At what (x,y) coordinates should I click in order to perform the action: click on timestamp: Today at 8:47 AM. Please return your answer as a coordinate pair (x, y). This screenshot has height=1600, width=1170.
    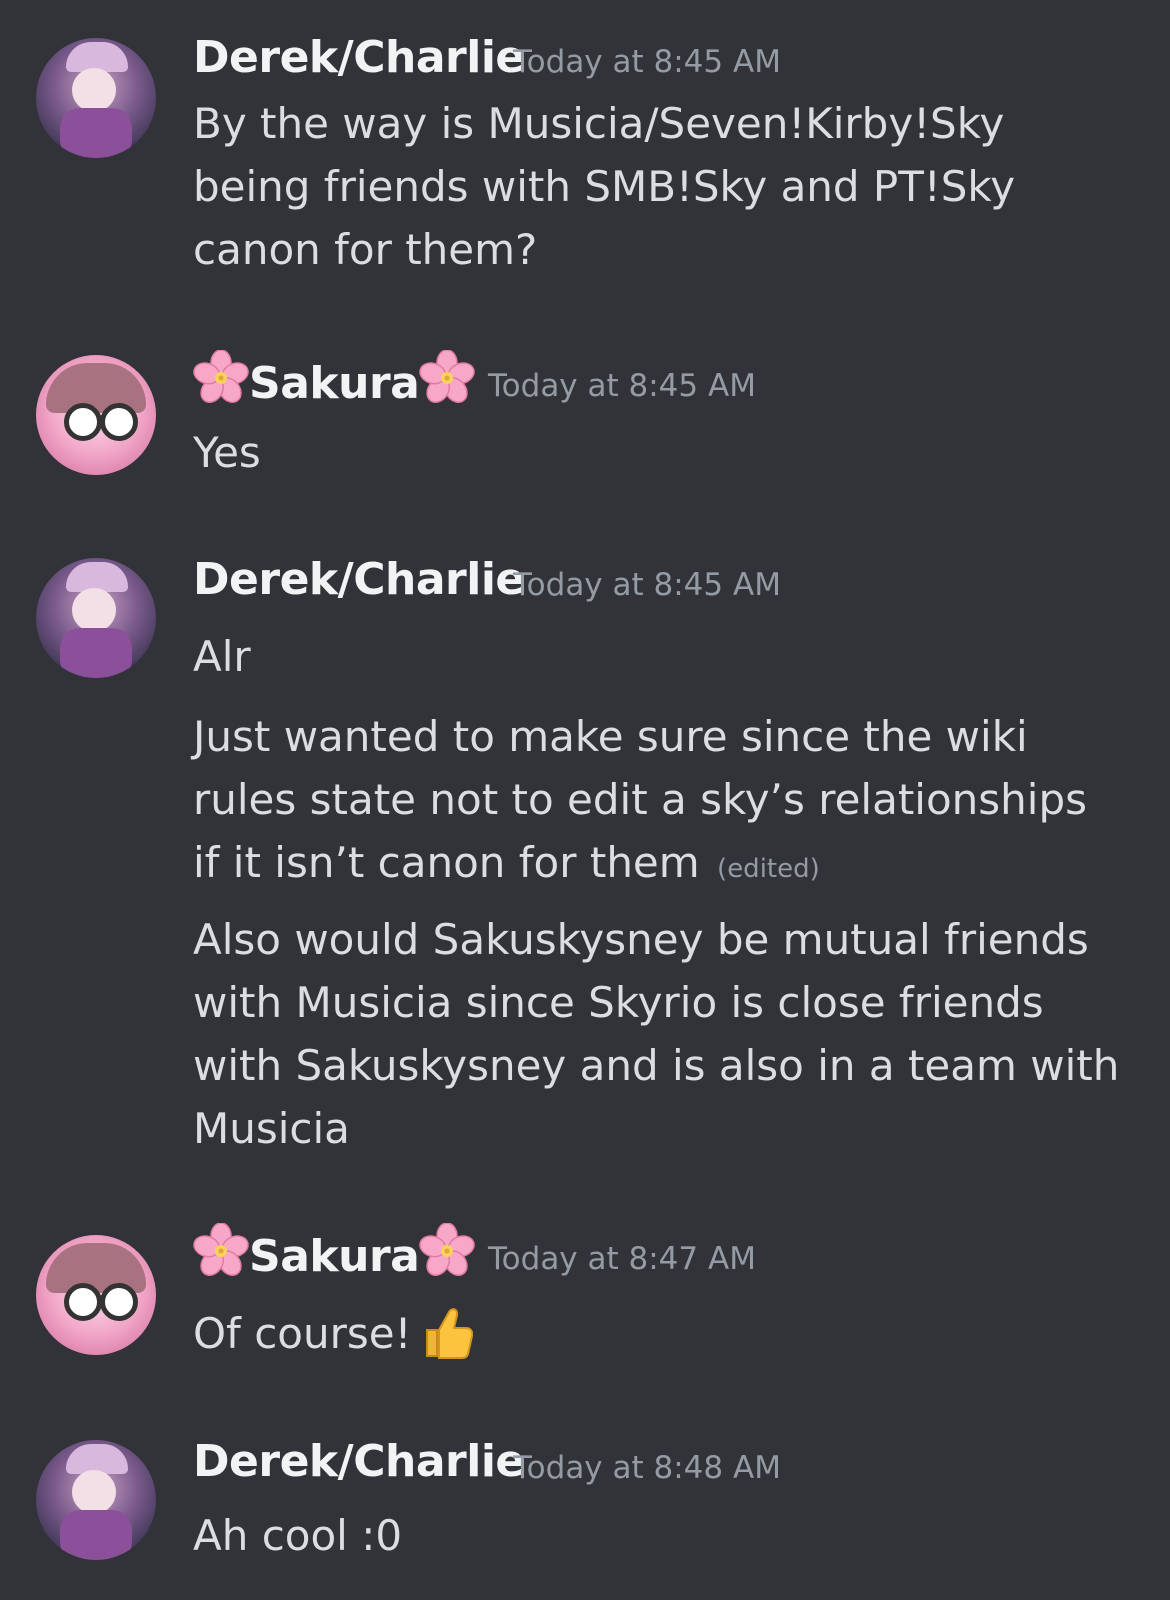
    Looking at the image, I should click on (622, 1259).